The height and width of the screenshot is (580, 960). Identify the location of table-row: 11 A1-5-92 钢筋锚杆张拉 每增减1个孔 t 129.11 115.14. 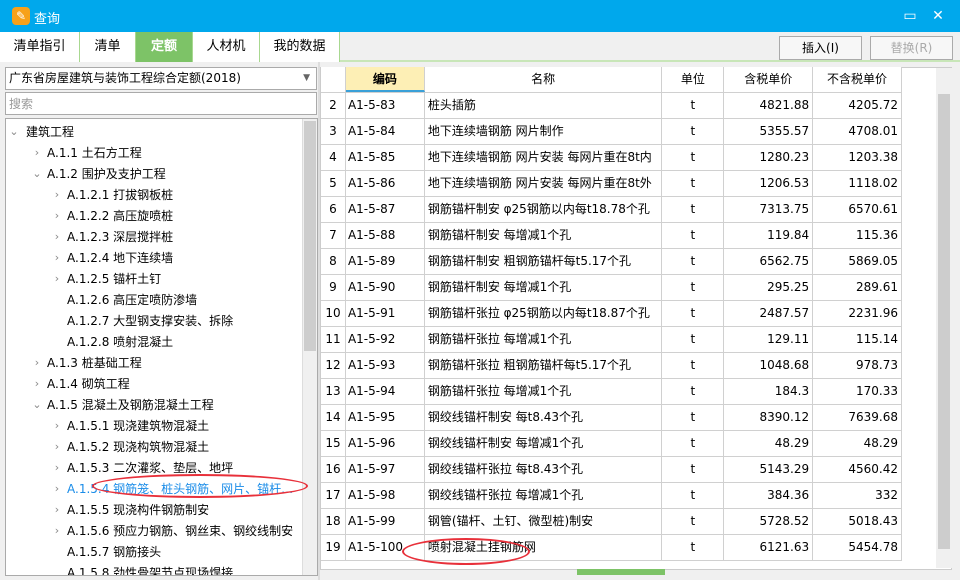
(611, 340).